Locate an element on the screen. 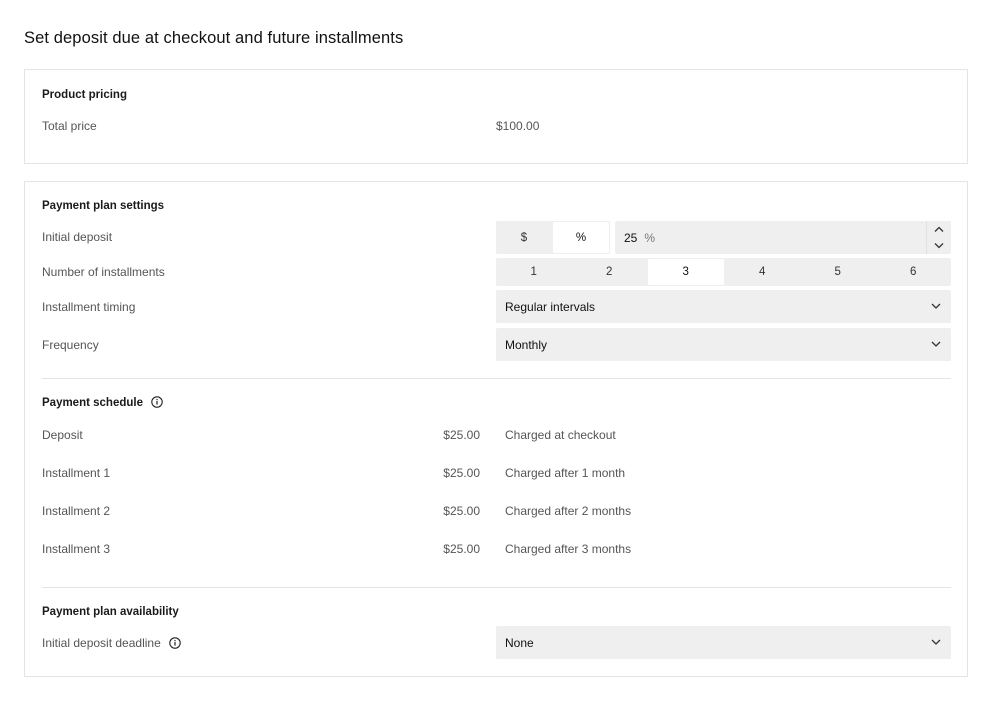  installments-option-4: 4 is located at coordinates (763, 272).